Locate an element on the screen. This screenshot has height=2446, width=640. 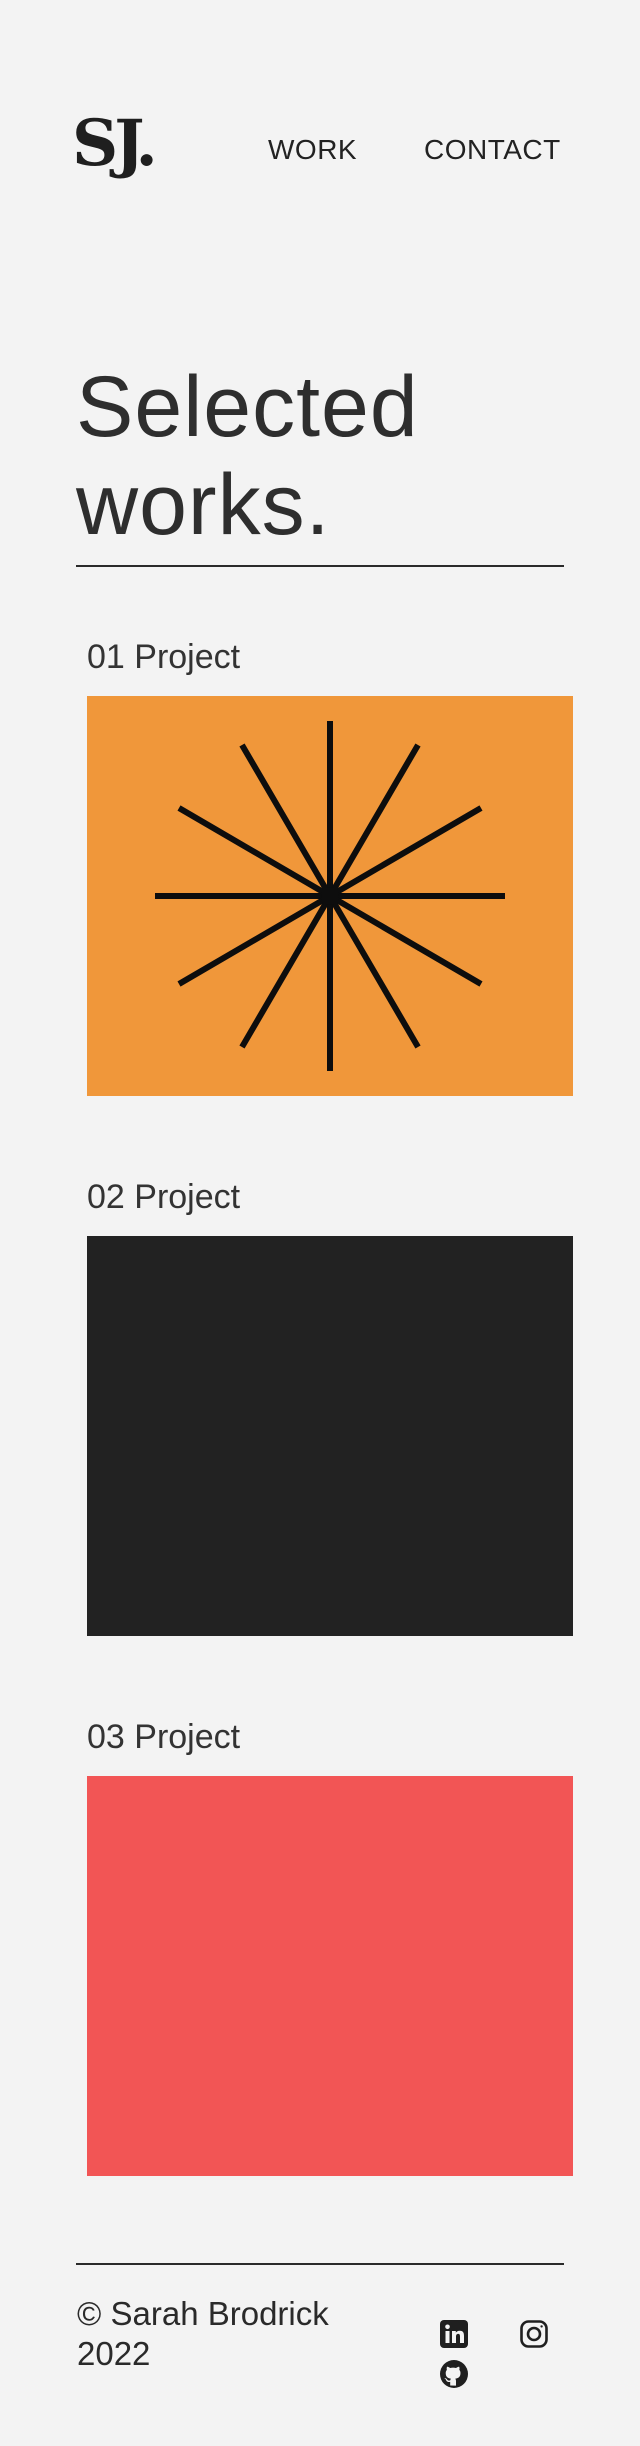
asterisk-burst-graphic is located at coordinates (330, 896).